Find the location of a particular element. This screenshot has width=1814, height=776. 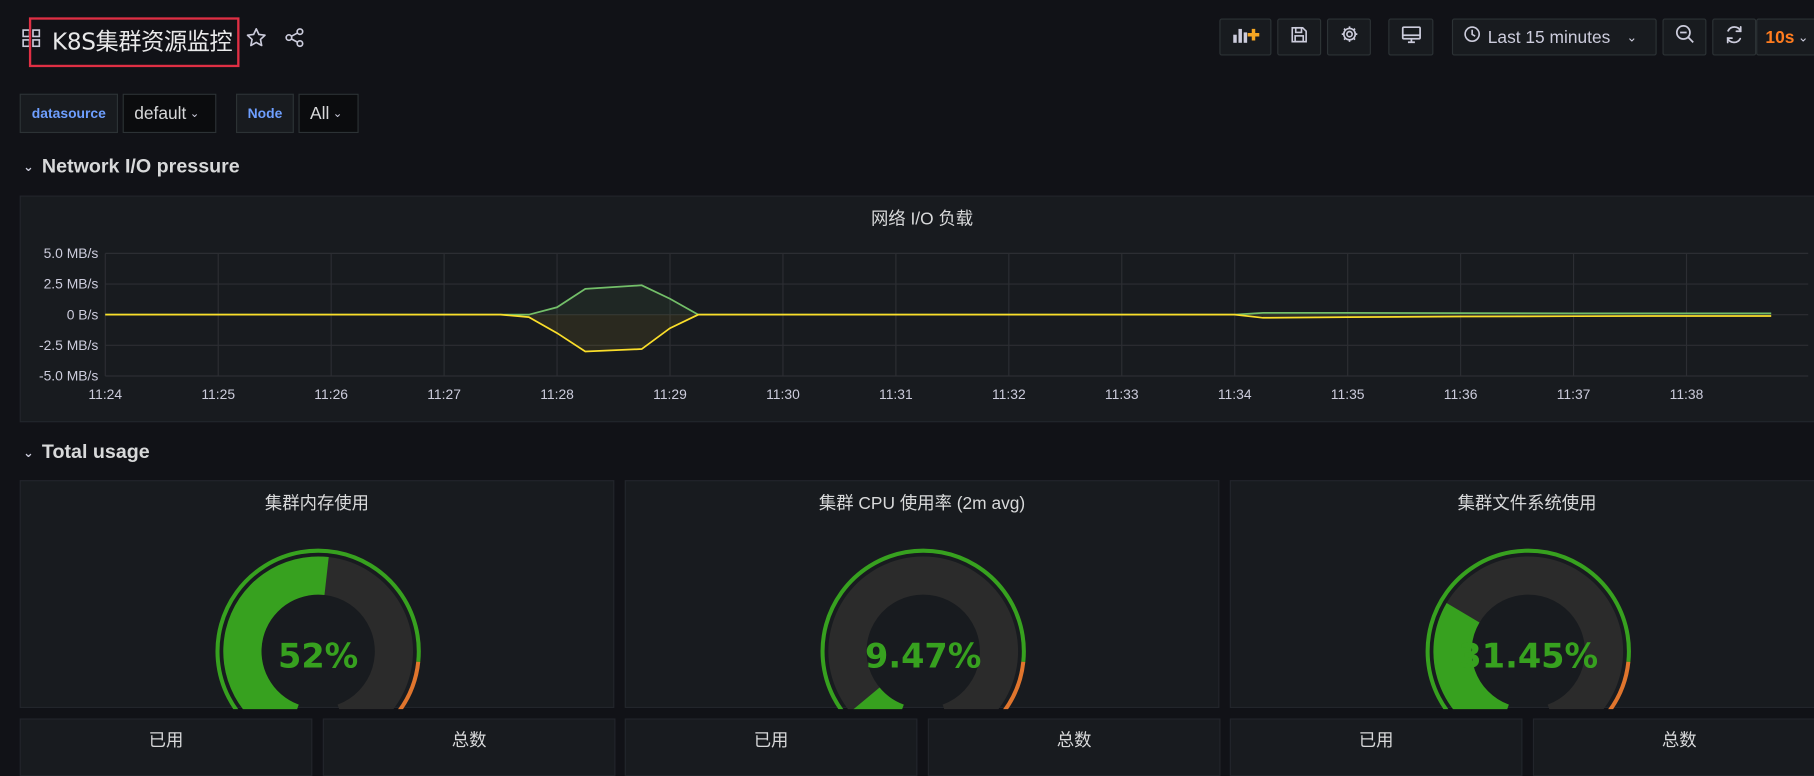

refresh-icon is located at coordinates (1734, 37).